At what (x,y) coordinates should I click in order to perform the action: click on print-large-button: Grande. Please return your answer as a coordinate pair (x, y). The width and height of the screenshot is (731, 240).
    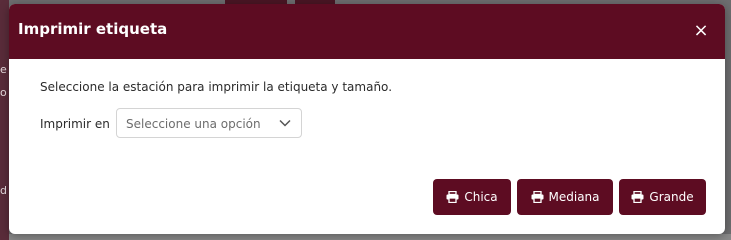
    Looking at the image, I should click on (662, 197).